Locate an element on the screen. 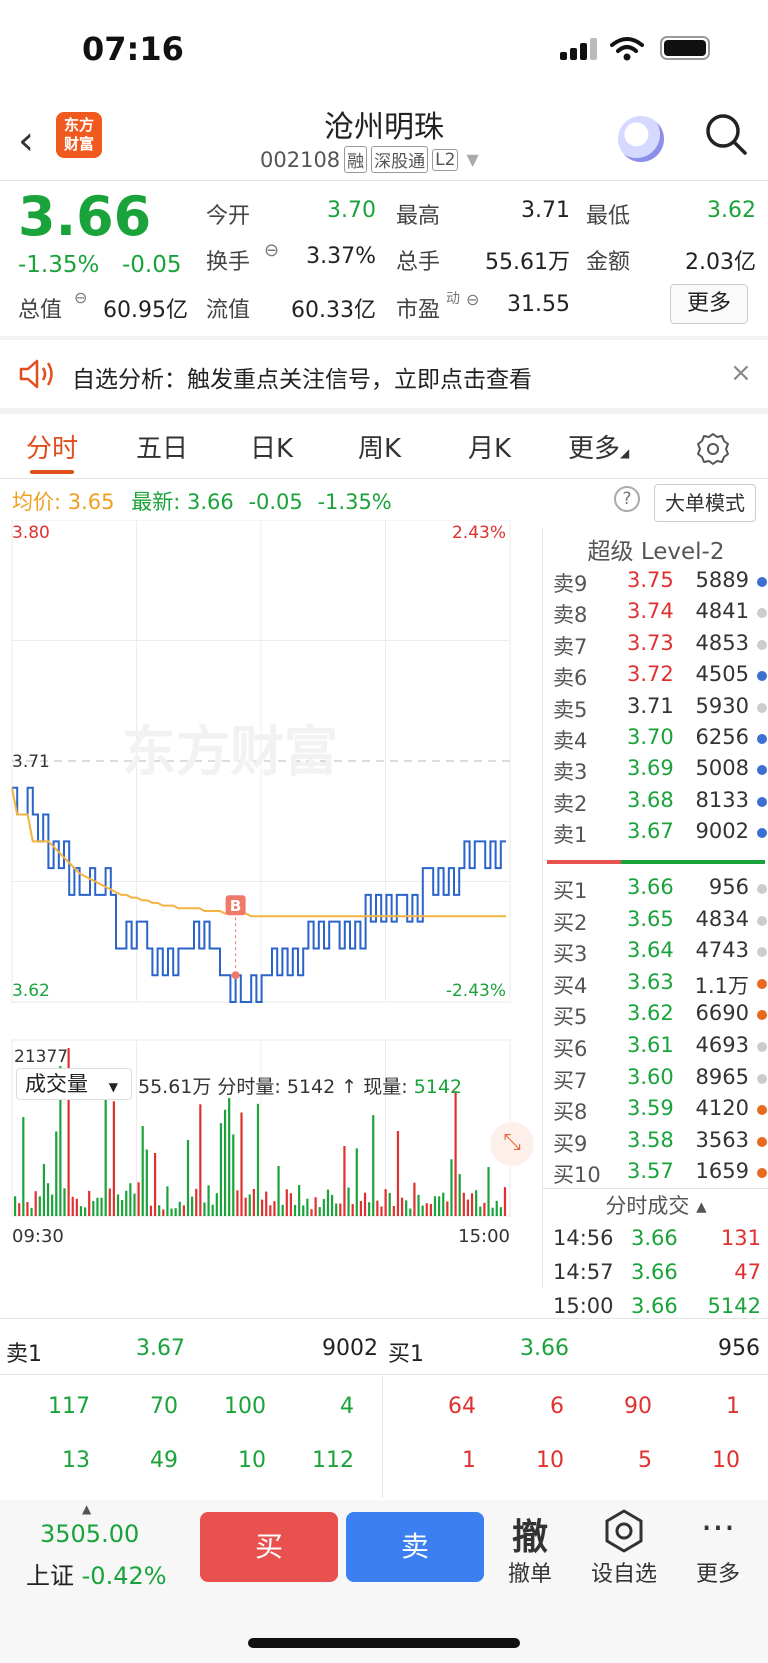 This screenshot has height=1663, width=768. tab-weekly-k: 周K is located at coordinates (379, 446).